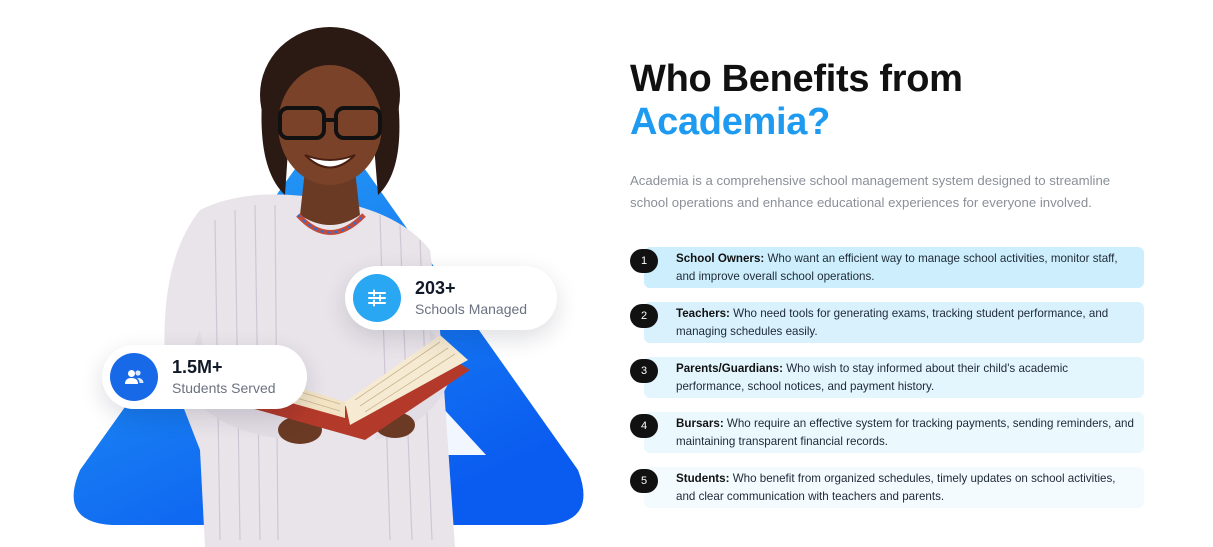  What do you see at coordinates (471, 309) in the screenshot?
I see `schools-label: Schools Managed` at bounding box center [471, 309].